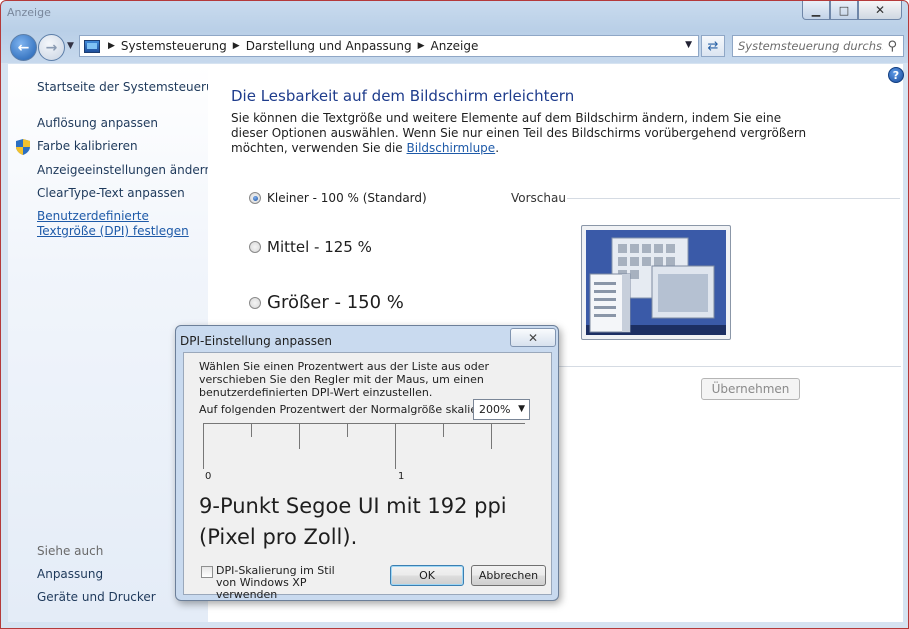  Describe the element at coordinates (70, 46) in the screenshot. I see `recent-pages-dropdown: ▼` at that location.